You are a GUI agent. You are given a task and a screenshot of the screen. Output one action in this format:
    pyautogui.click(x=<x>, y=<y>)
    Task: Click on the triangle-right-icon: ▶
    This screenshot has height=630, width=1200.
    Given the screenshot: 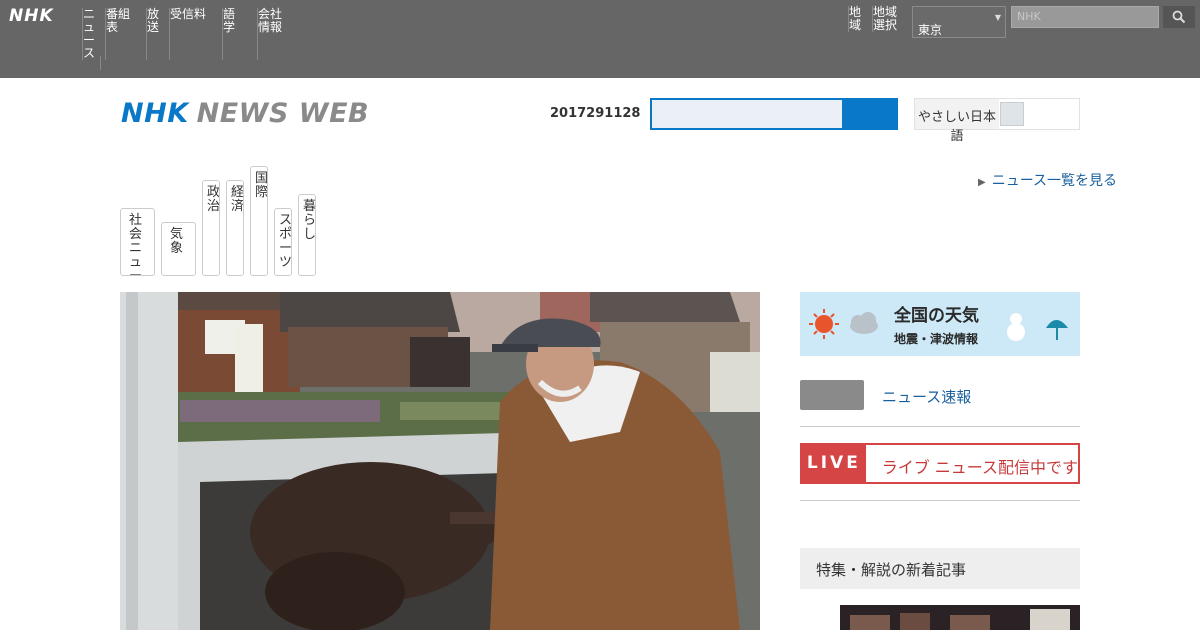 What is the action you would take?
    pyautogui.click(x=982, y=182)
    